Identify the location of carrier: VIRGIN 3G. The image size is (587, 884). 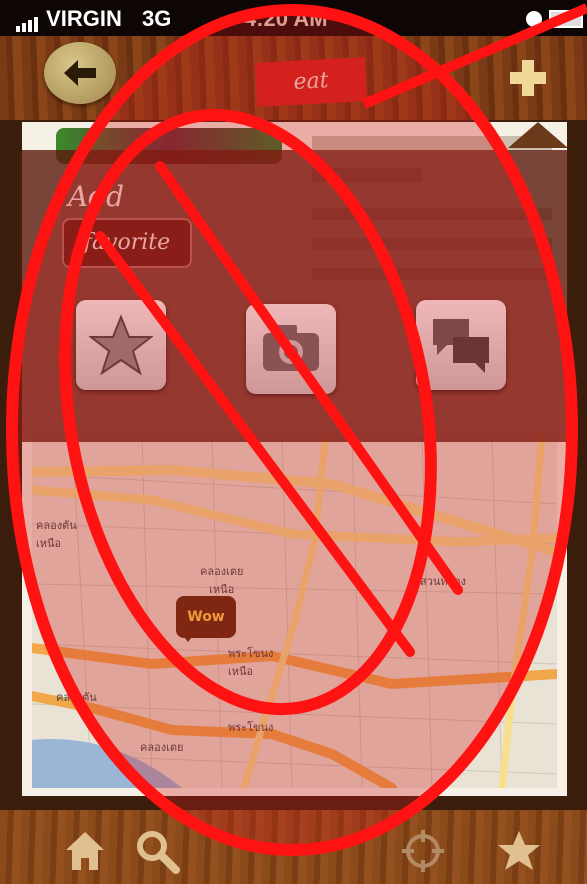
(93, 19).